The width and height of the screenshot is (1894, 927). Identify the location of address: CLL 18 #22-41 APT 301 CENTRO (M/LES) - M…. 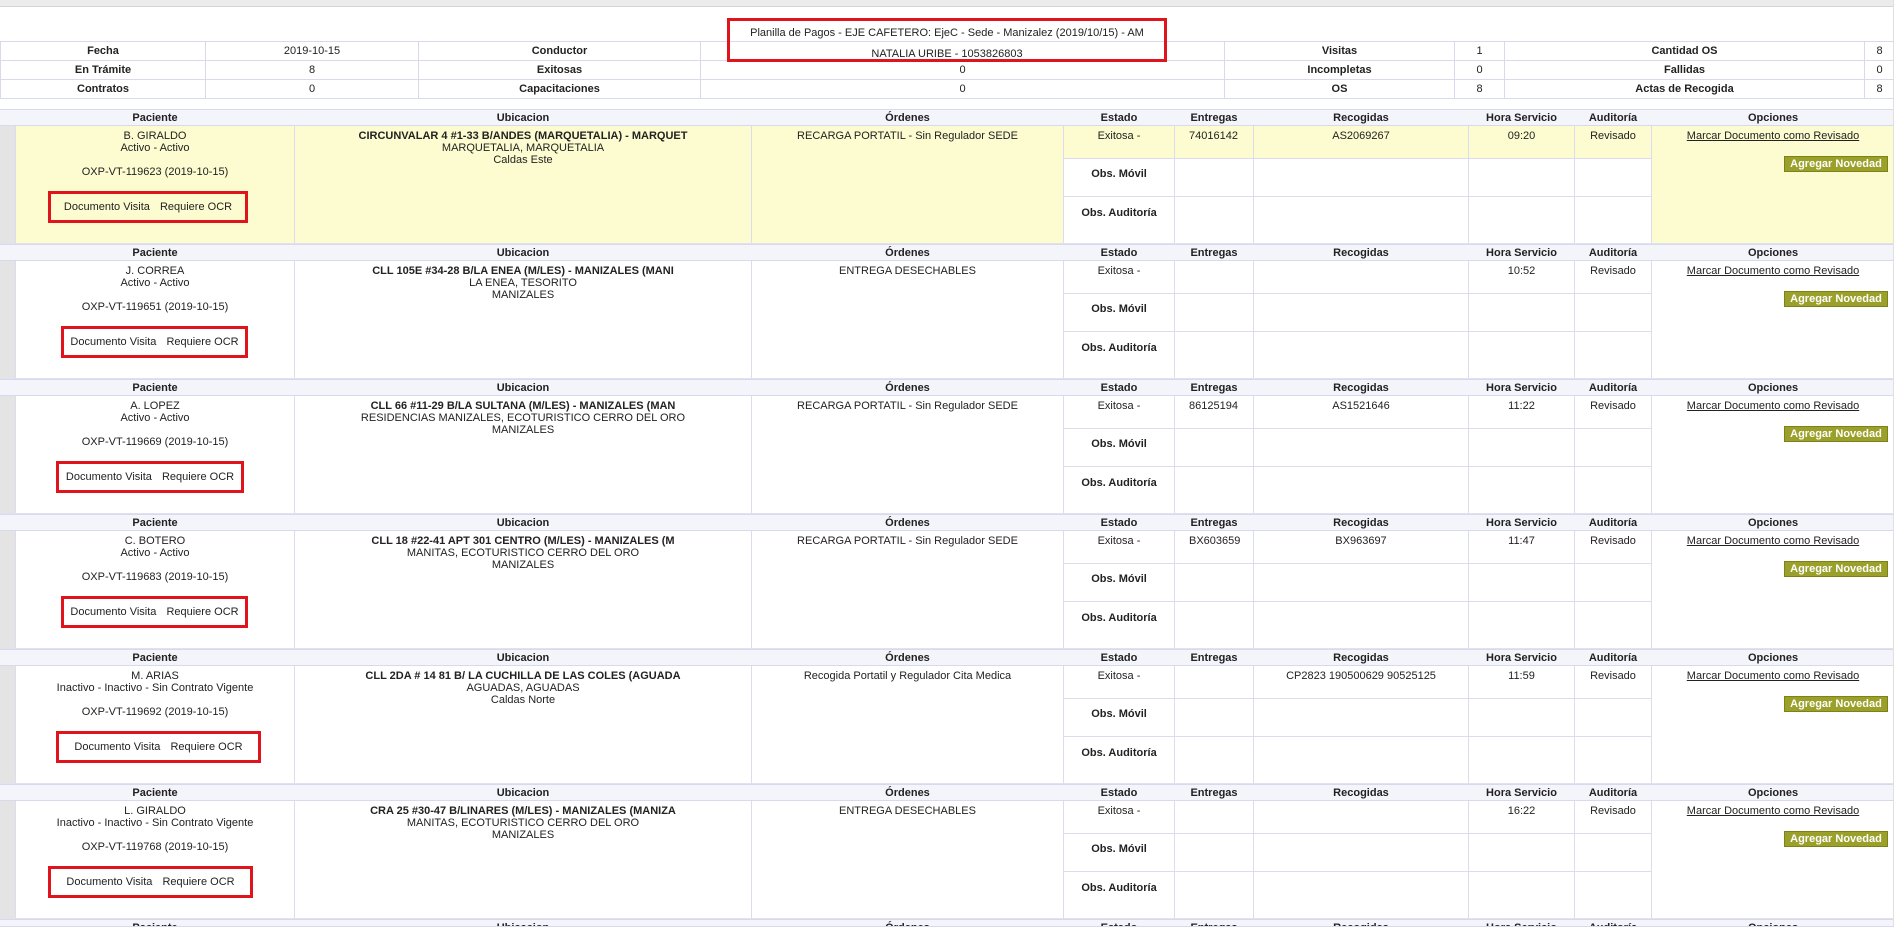
(523, 541).